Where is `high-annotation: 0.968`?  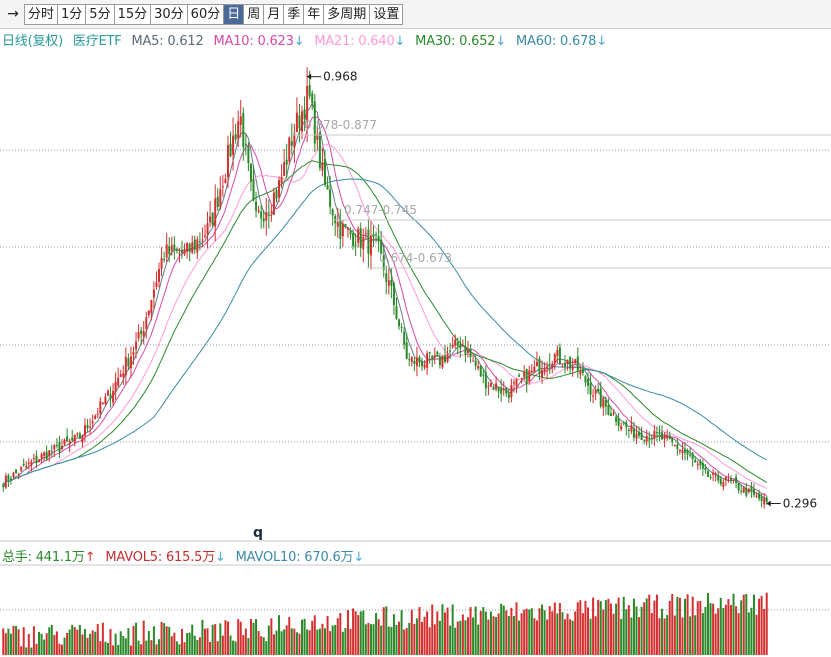 high-annotation: 0.968 is located at coordinates (332, 77).